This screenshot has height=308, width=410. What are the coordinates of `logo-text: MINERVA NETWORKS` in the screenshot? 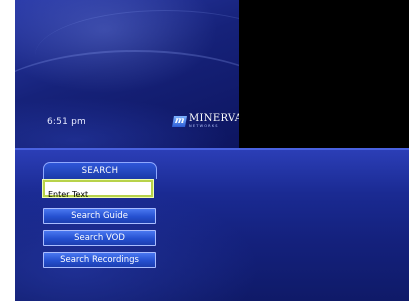 It's located at (216, 120).